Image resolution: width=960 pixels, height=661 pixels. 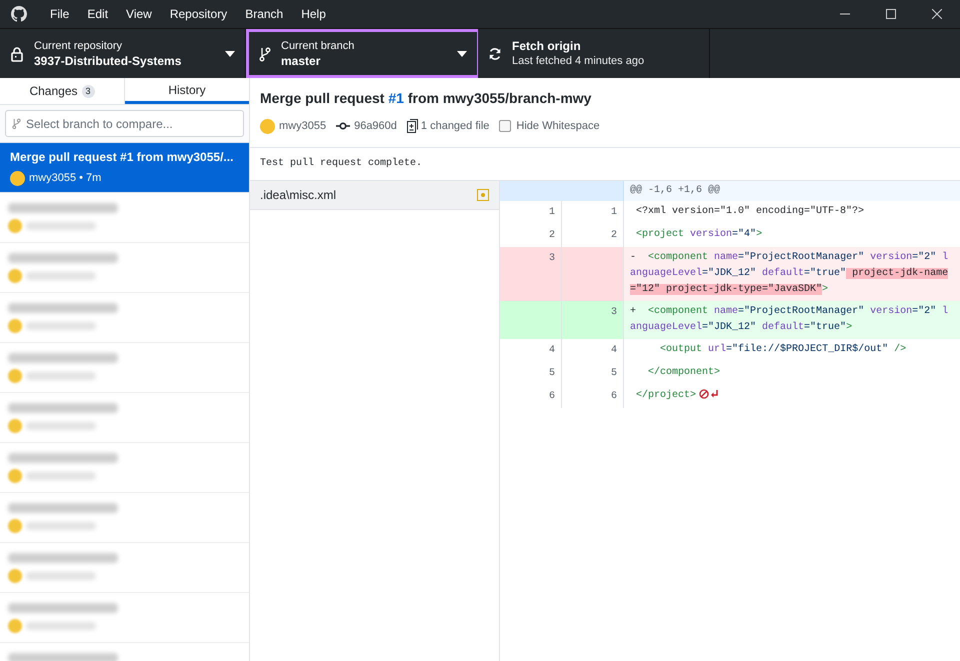 What do you see at coordinates (108, 61) in the screenshot?
I see `toolbar-value: 3937-Distributed-Systems` at bounding box center [108, 61].